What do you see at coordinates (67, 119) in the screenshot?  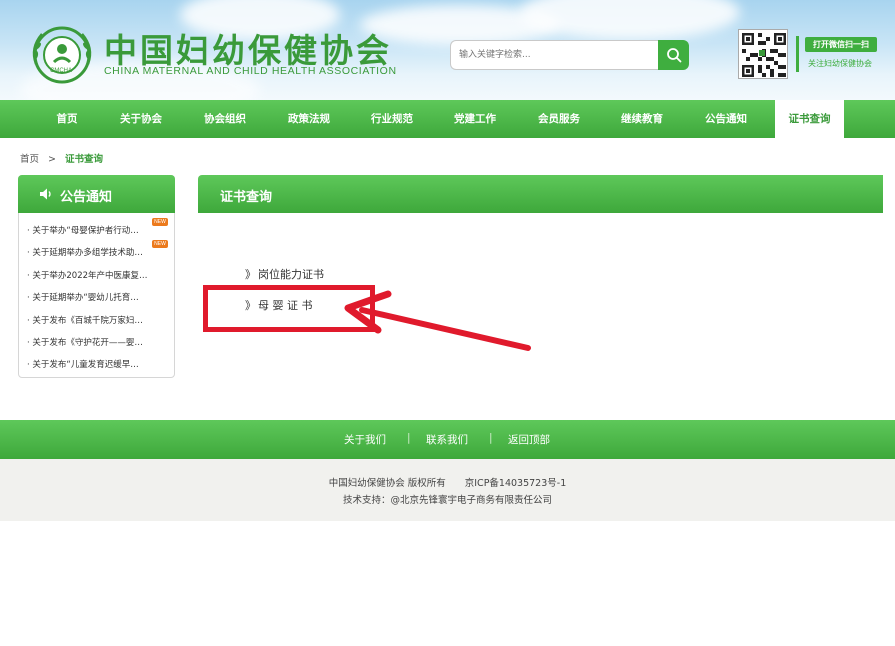 I see `nav-item-home: 首页` at bounding box center [67, 119].